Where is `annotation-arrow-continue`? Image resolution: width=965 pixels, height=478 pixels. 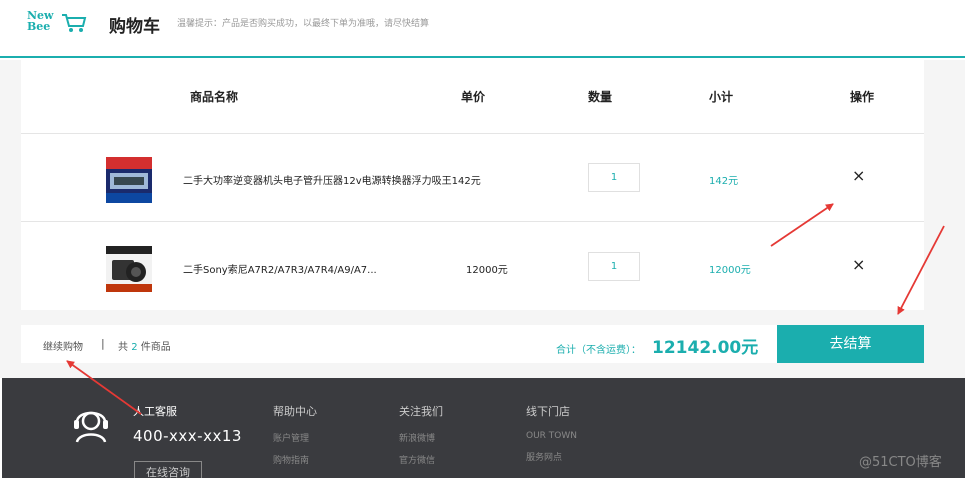 annotation-arrow-continue is located at coordinates (104, 387).